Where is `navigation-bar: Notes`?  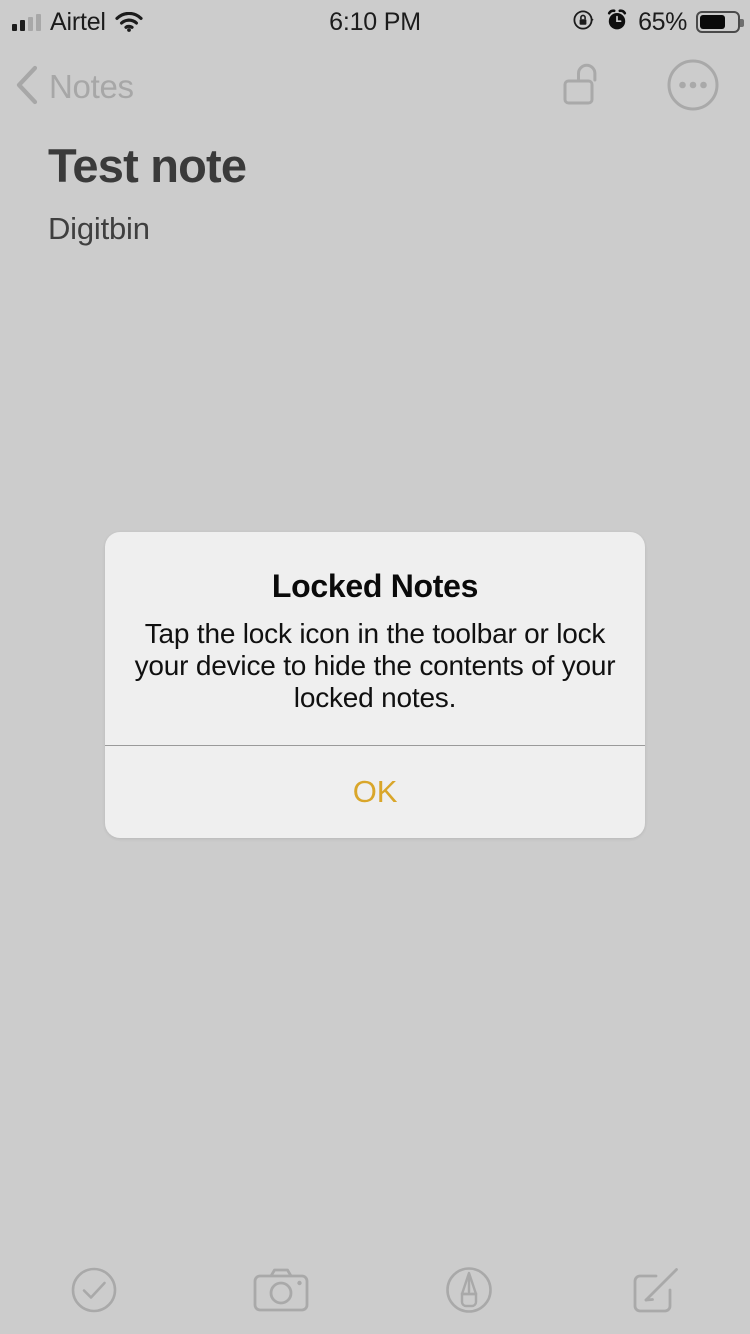 navigation-bar: Notes is located at coordinates (375, 87).